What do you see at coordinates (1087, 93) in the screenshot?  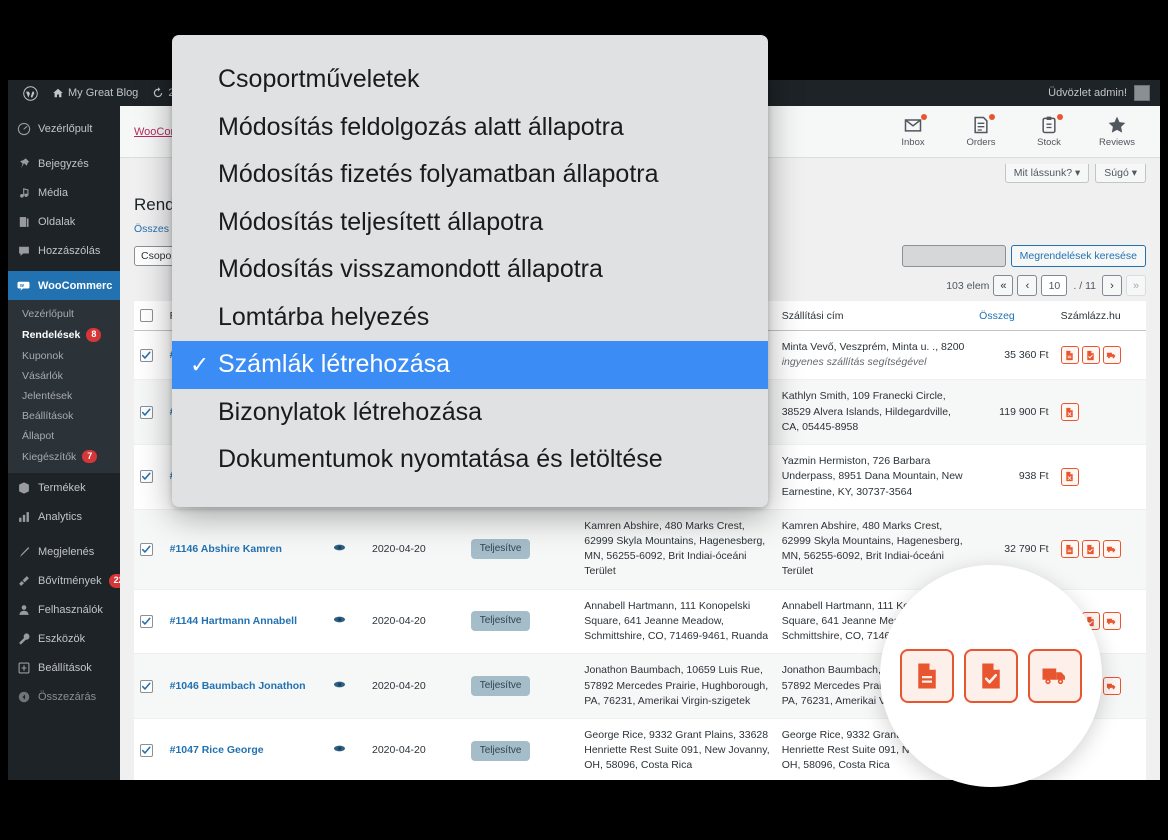 I see `greeting-label: Üdvözlet admin!` at bounding box center [1087, 93].